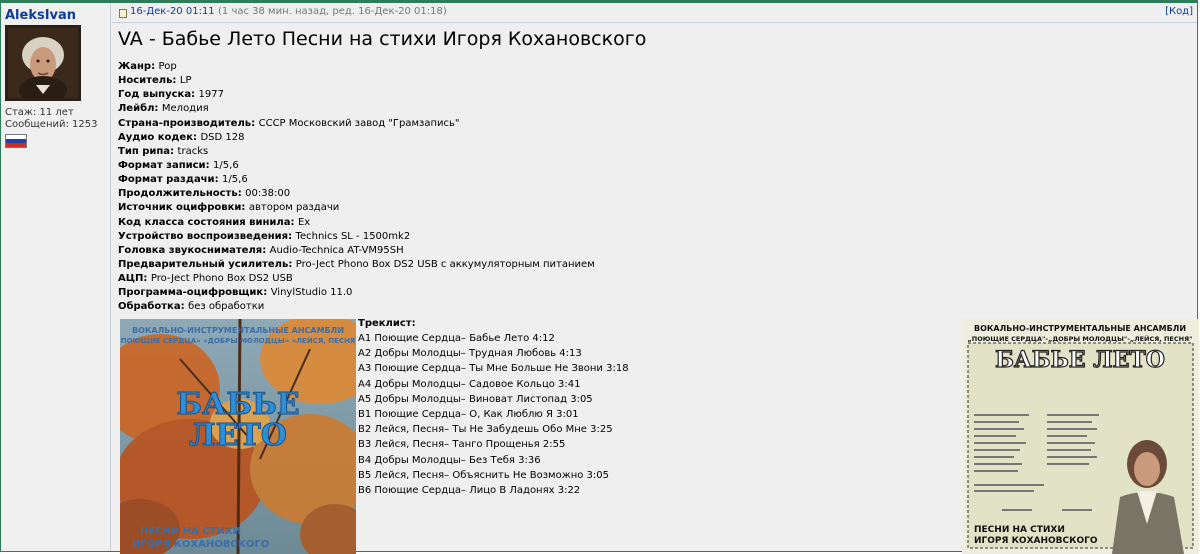 This screenshot has width=1200, height=554. Describe the element at coordinates (203, 264) in the screenshot. I see `detail-label: Предварительный усилитель` at that location.